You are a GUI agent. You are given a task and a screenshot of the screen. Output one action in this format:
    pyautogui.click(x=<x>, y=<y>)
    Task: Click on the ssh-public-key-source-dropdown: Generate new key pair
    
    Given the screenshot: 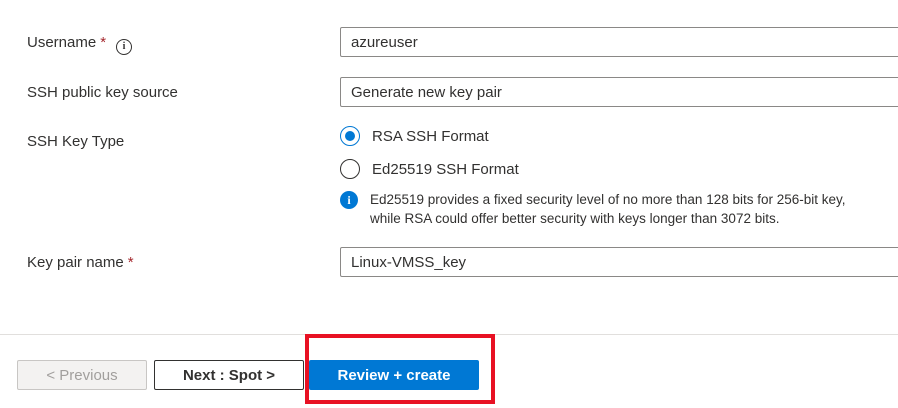 What is the action you would take?
    pyautogui.click(x=619, y=92)
    